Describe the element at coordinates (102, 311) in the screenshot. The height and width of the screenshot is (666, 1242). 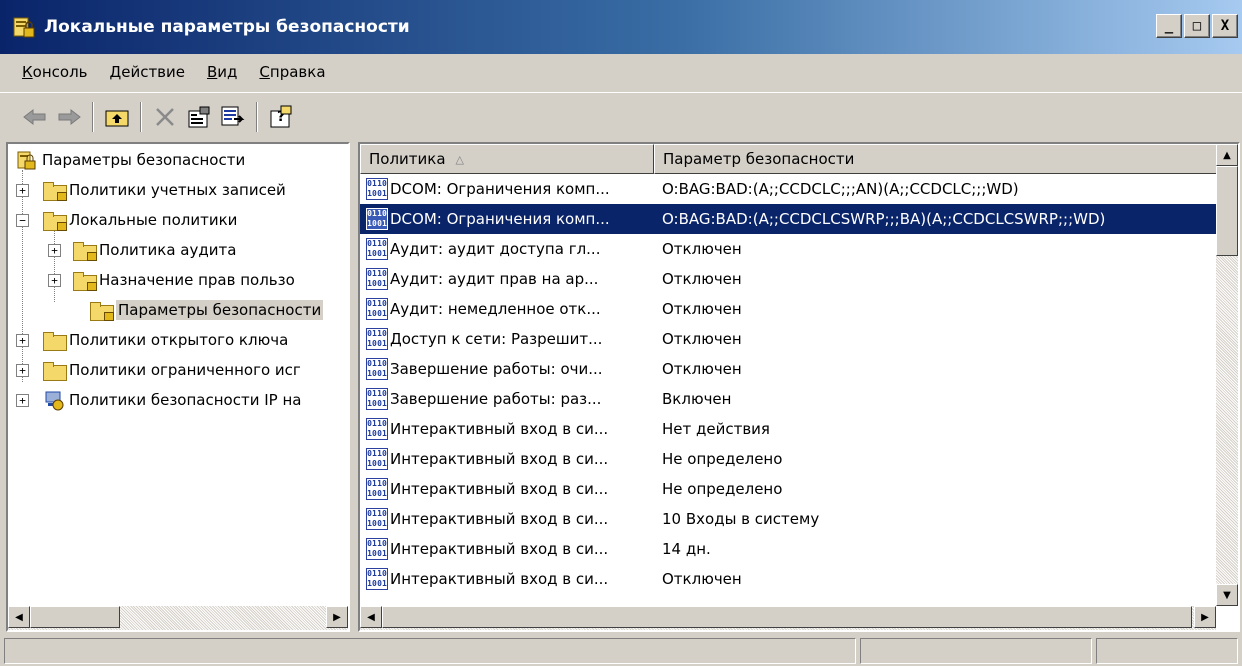
I see `folder-lock-icon` at that location.